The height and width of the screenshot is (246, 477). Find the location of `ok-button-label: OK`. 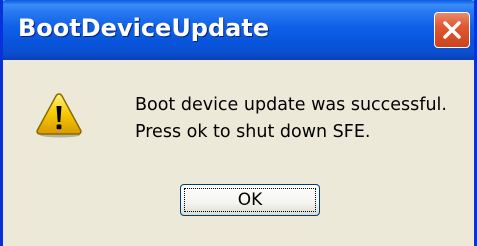

ok-button-label: OK is located at coordinates (250, 200).